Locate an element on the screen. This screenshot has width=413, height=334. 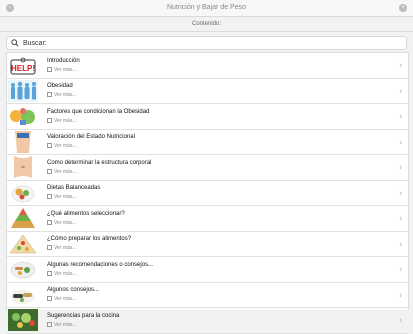
item-title: Valoración del Estado Nutricional is located at coordinates (91, 137).